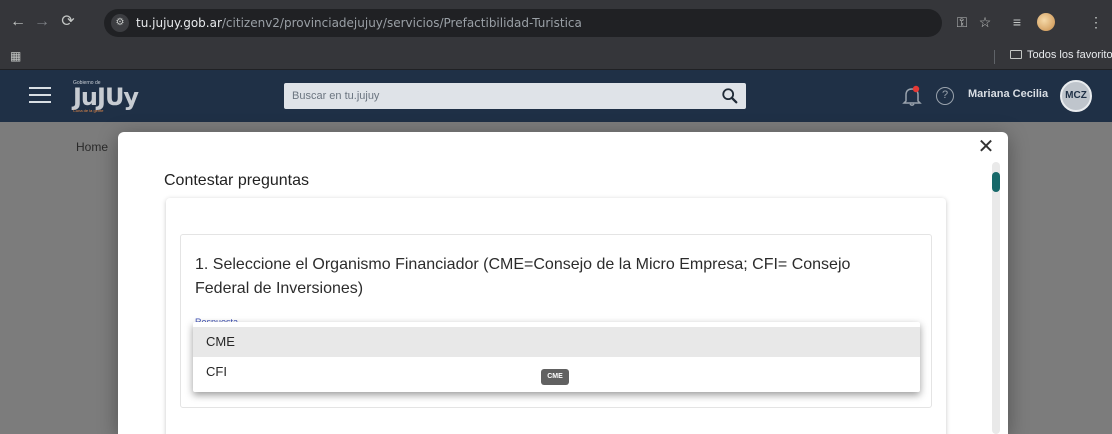 The image size is (1112, 434). What do you see at coordinates (1017, 22) in the screenshot?
I see `reading-list-icon: ≡` at bounding box center [1017, 22].